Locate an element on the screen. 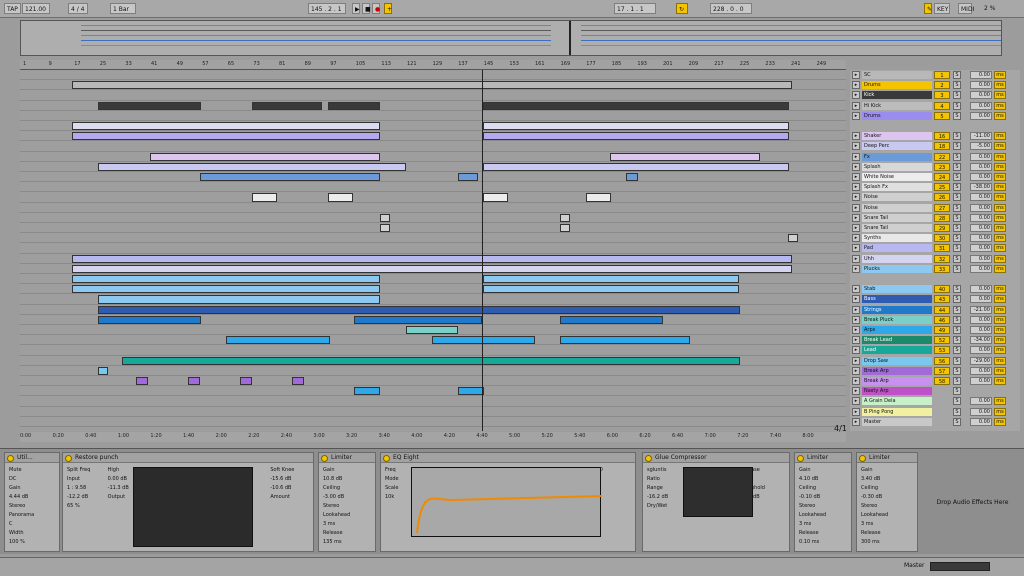 This screenshot has width=1024, height=576. track-activator: 3 is located at coordinates (942, 95).